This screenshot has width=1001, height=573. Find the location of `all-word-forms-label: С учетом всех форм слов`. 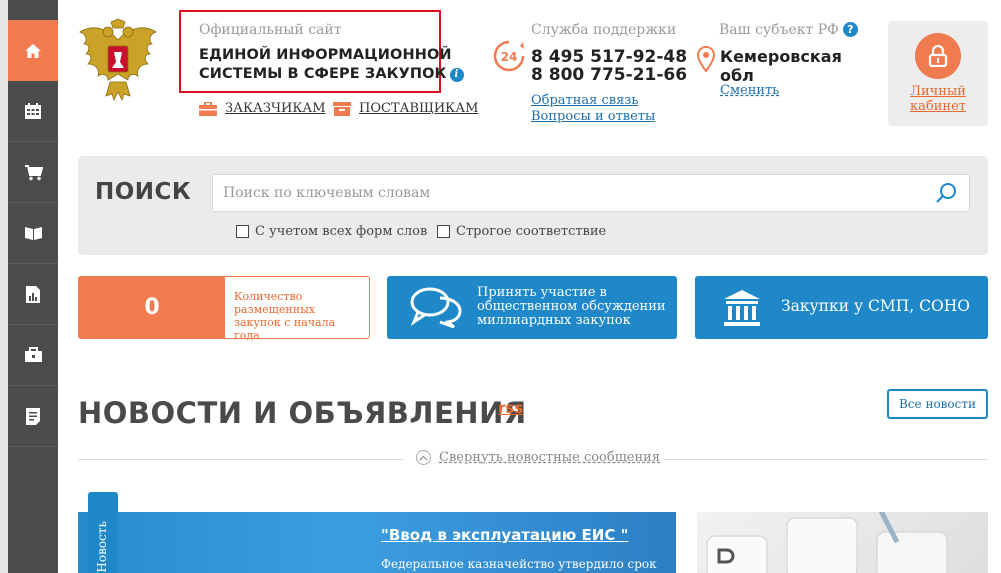

all-word-forms-label: С учетом всех форм слов is located at coordinates (341, 231).